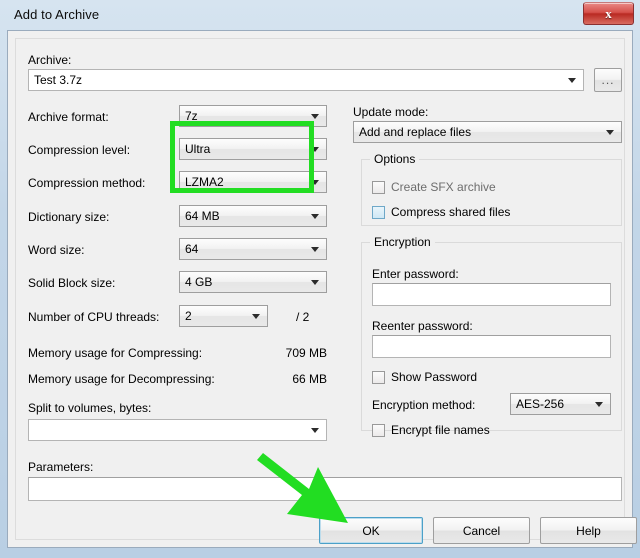 Image resolution: width=640 pixels, height=558 pixels. What do you see at coordinates (191, 116) in the screenshot?
I see `archive-format-value: 7z` at bounding box center [191, 116].